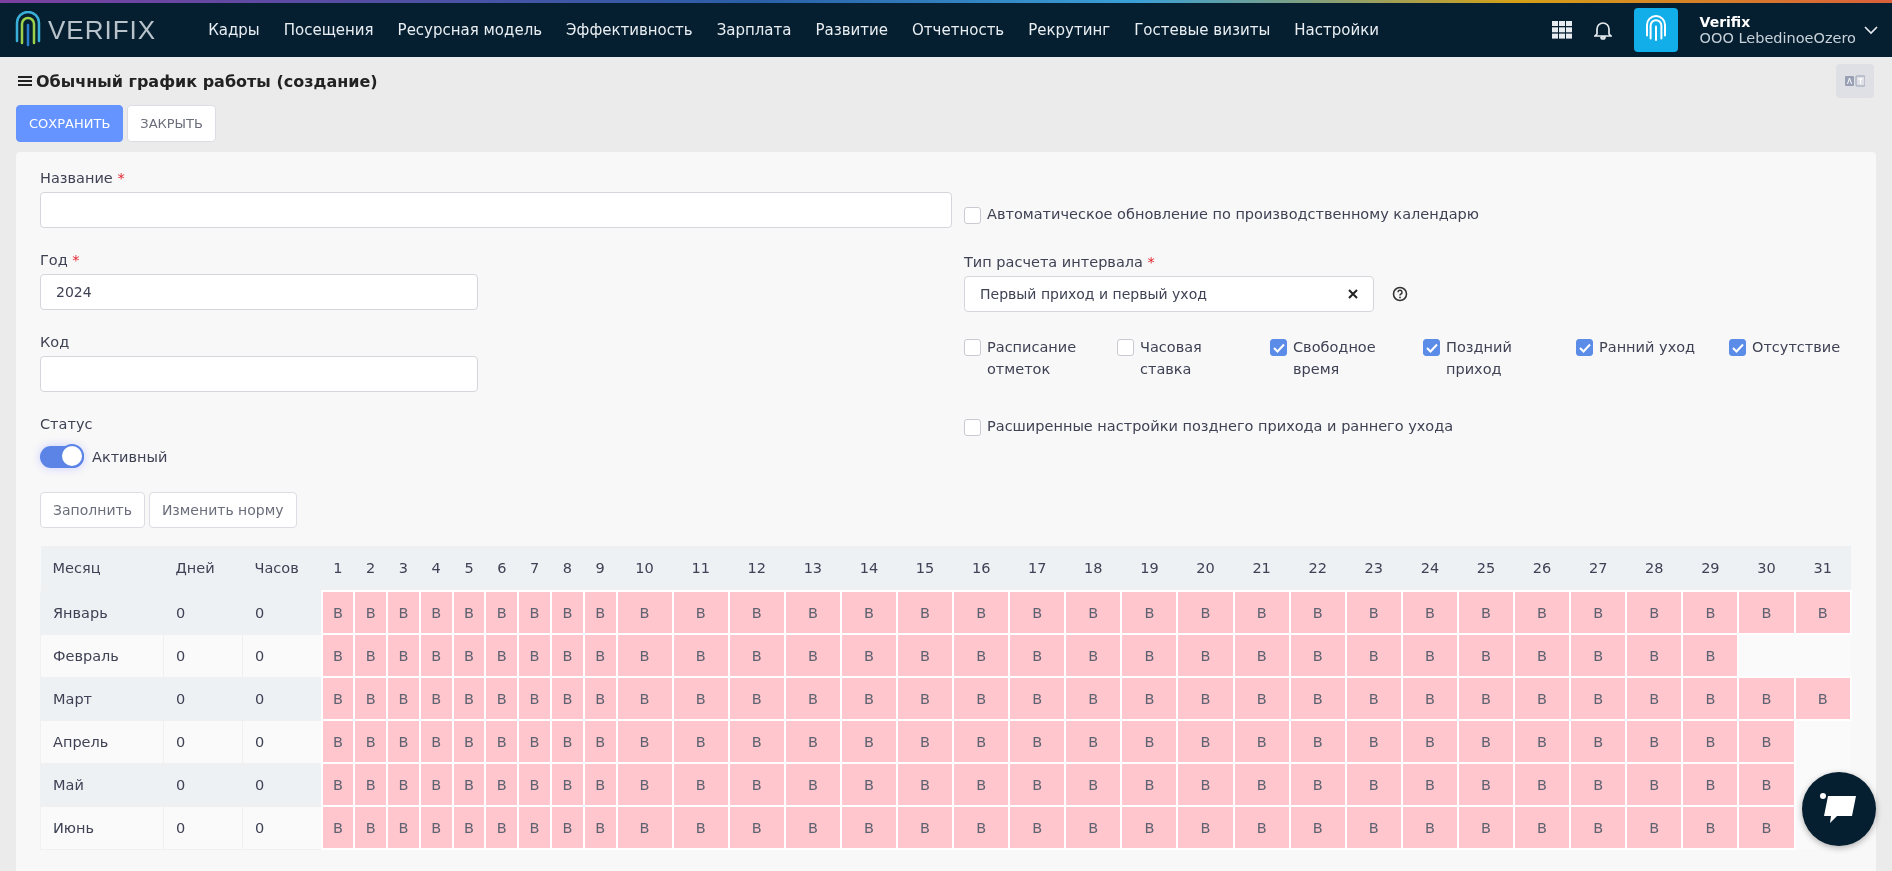 This screenshot has height=871, width=1892. I want to click on bell-icon, so click(1602, 30).